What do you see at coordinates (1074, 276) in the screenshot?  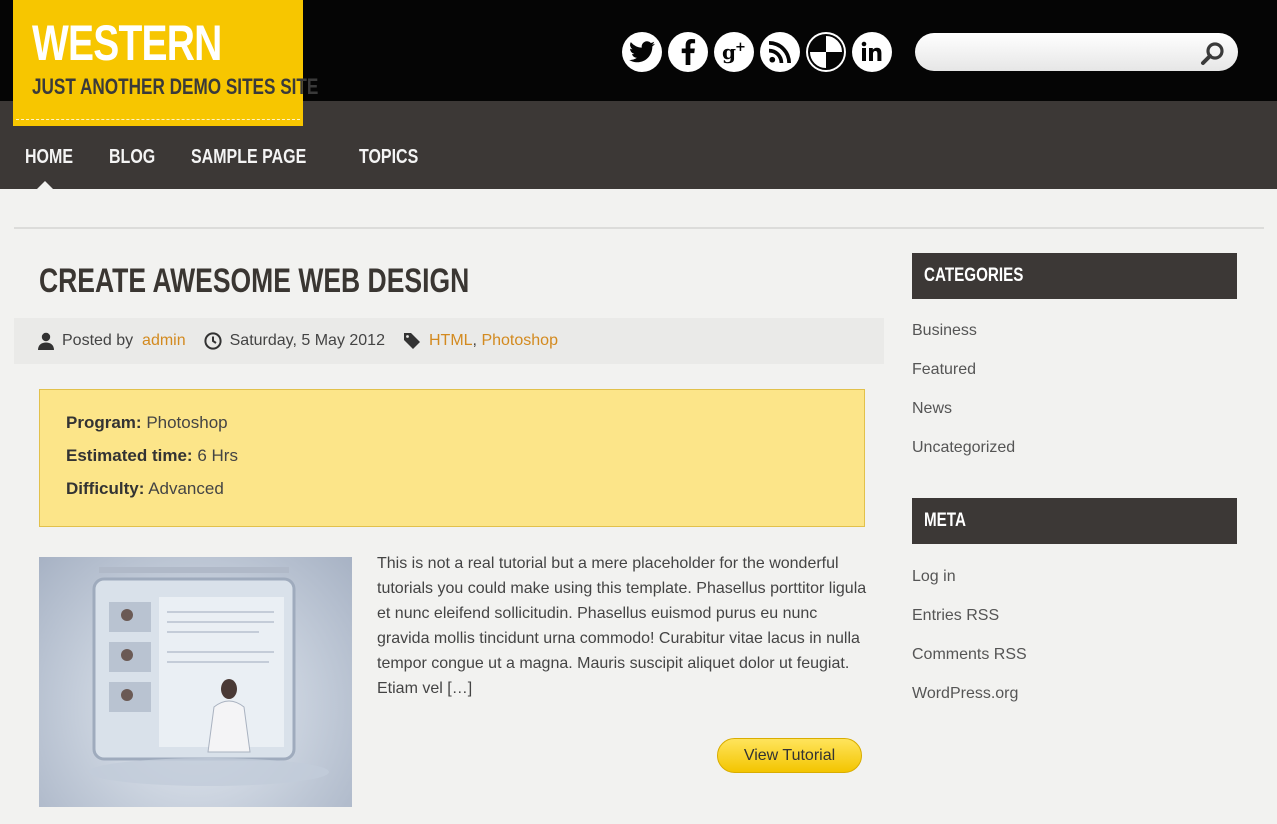 I see `categories-widget-title: CATEGORIES` at bounding box center [1074, 276].